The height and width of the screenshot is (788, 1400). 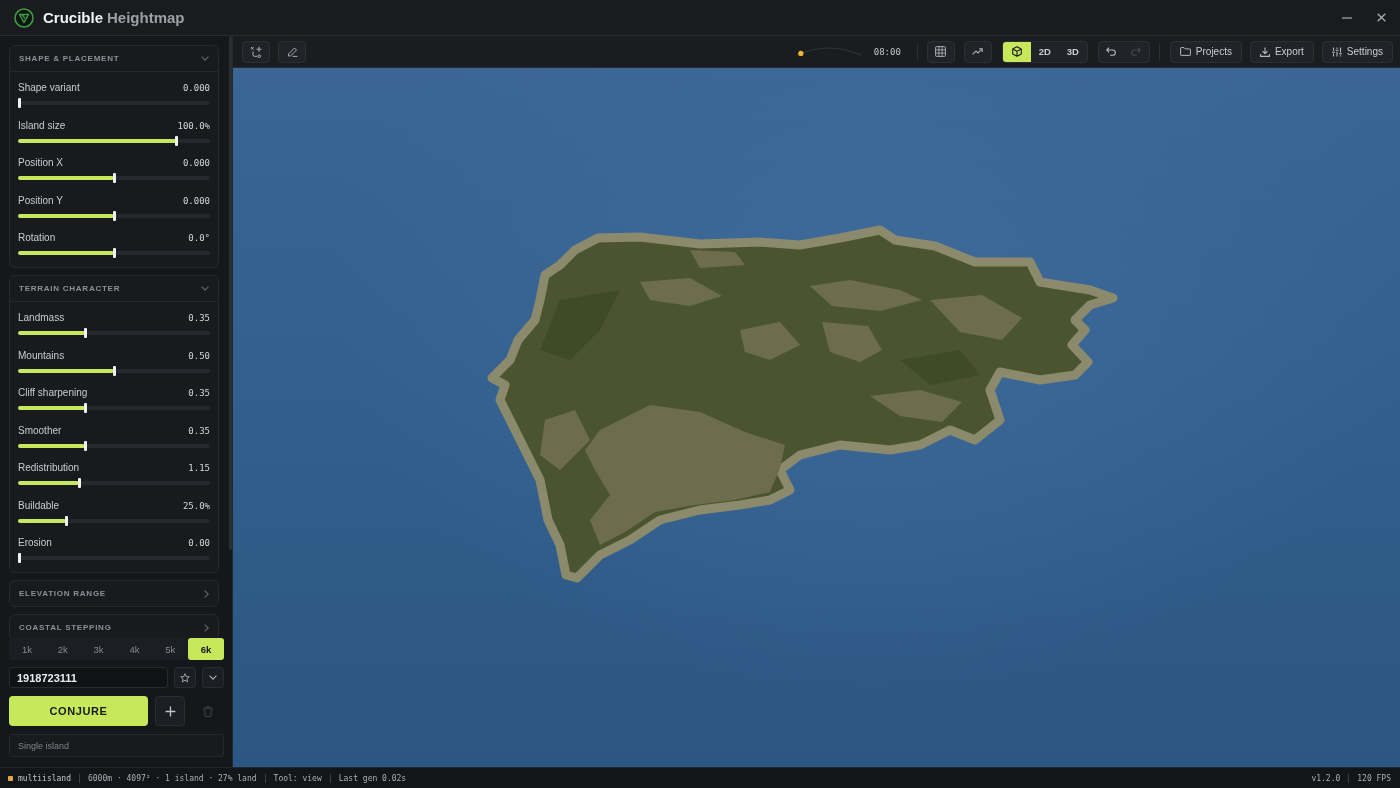 I want to click on generate-button: CONJURE, so click(x=78, y=711).